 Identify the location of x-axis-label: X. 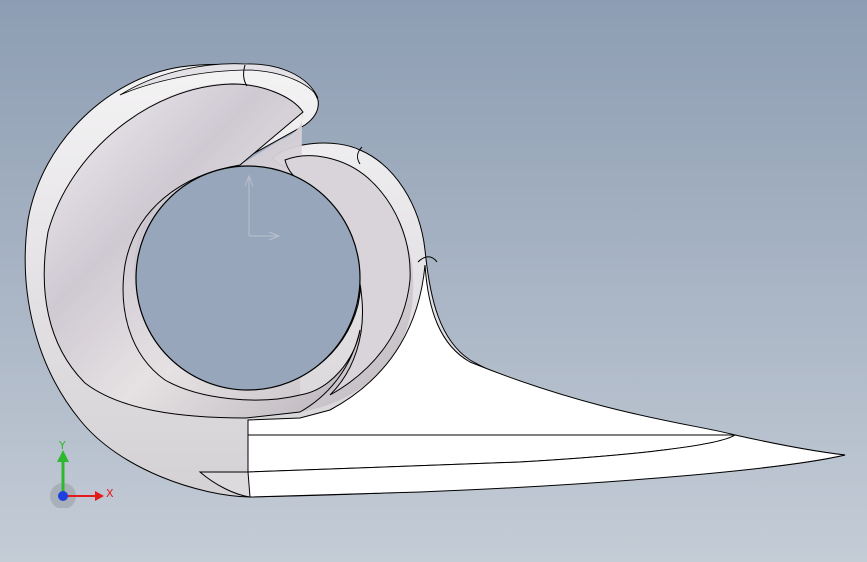
(110, 493).